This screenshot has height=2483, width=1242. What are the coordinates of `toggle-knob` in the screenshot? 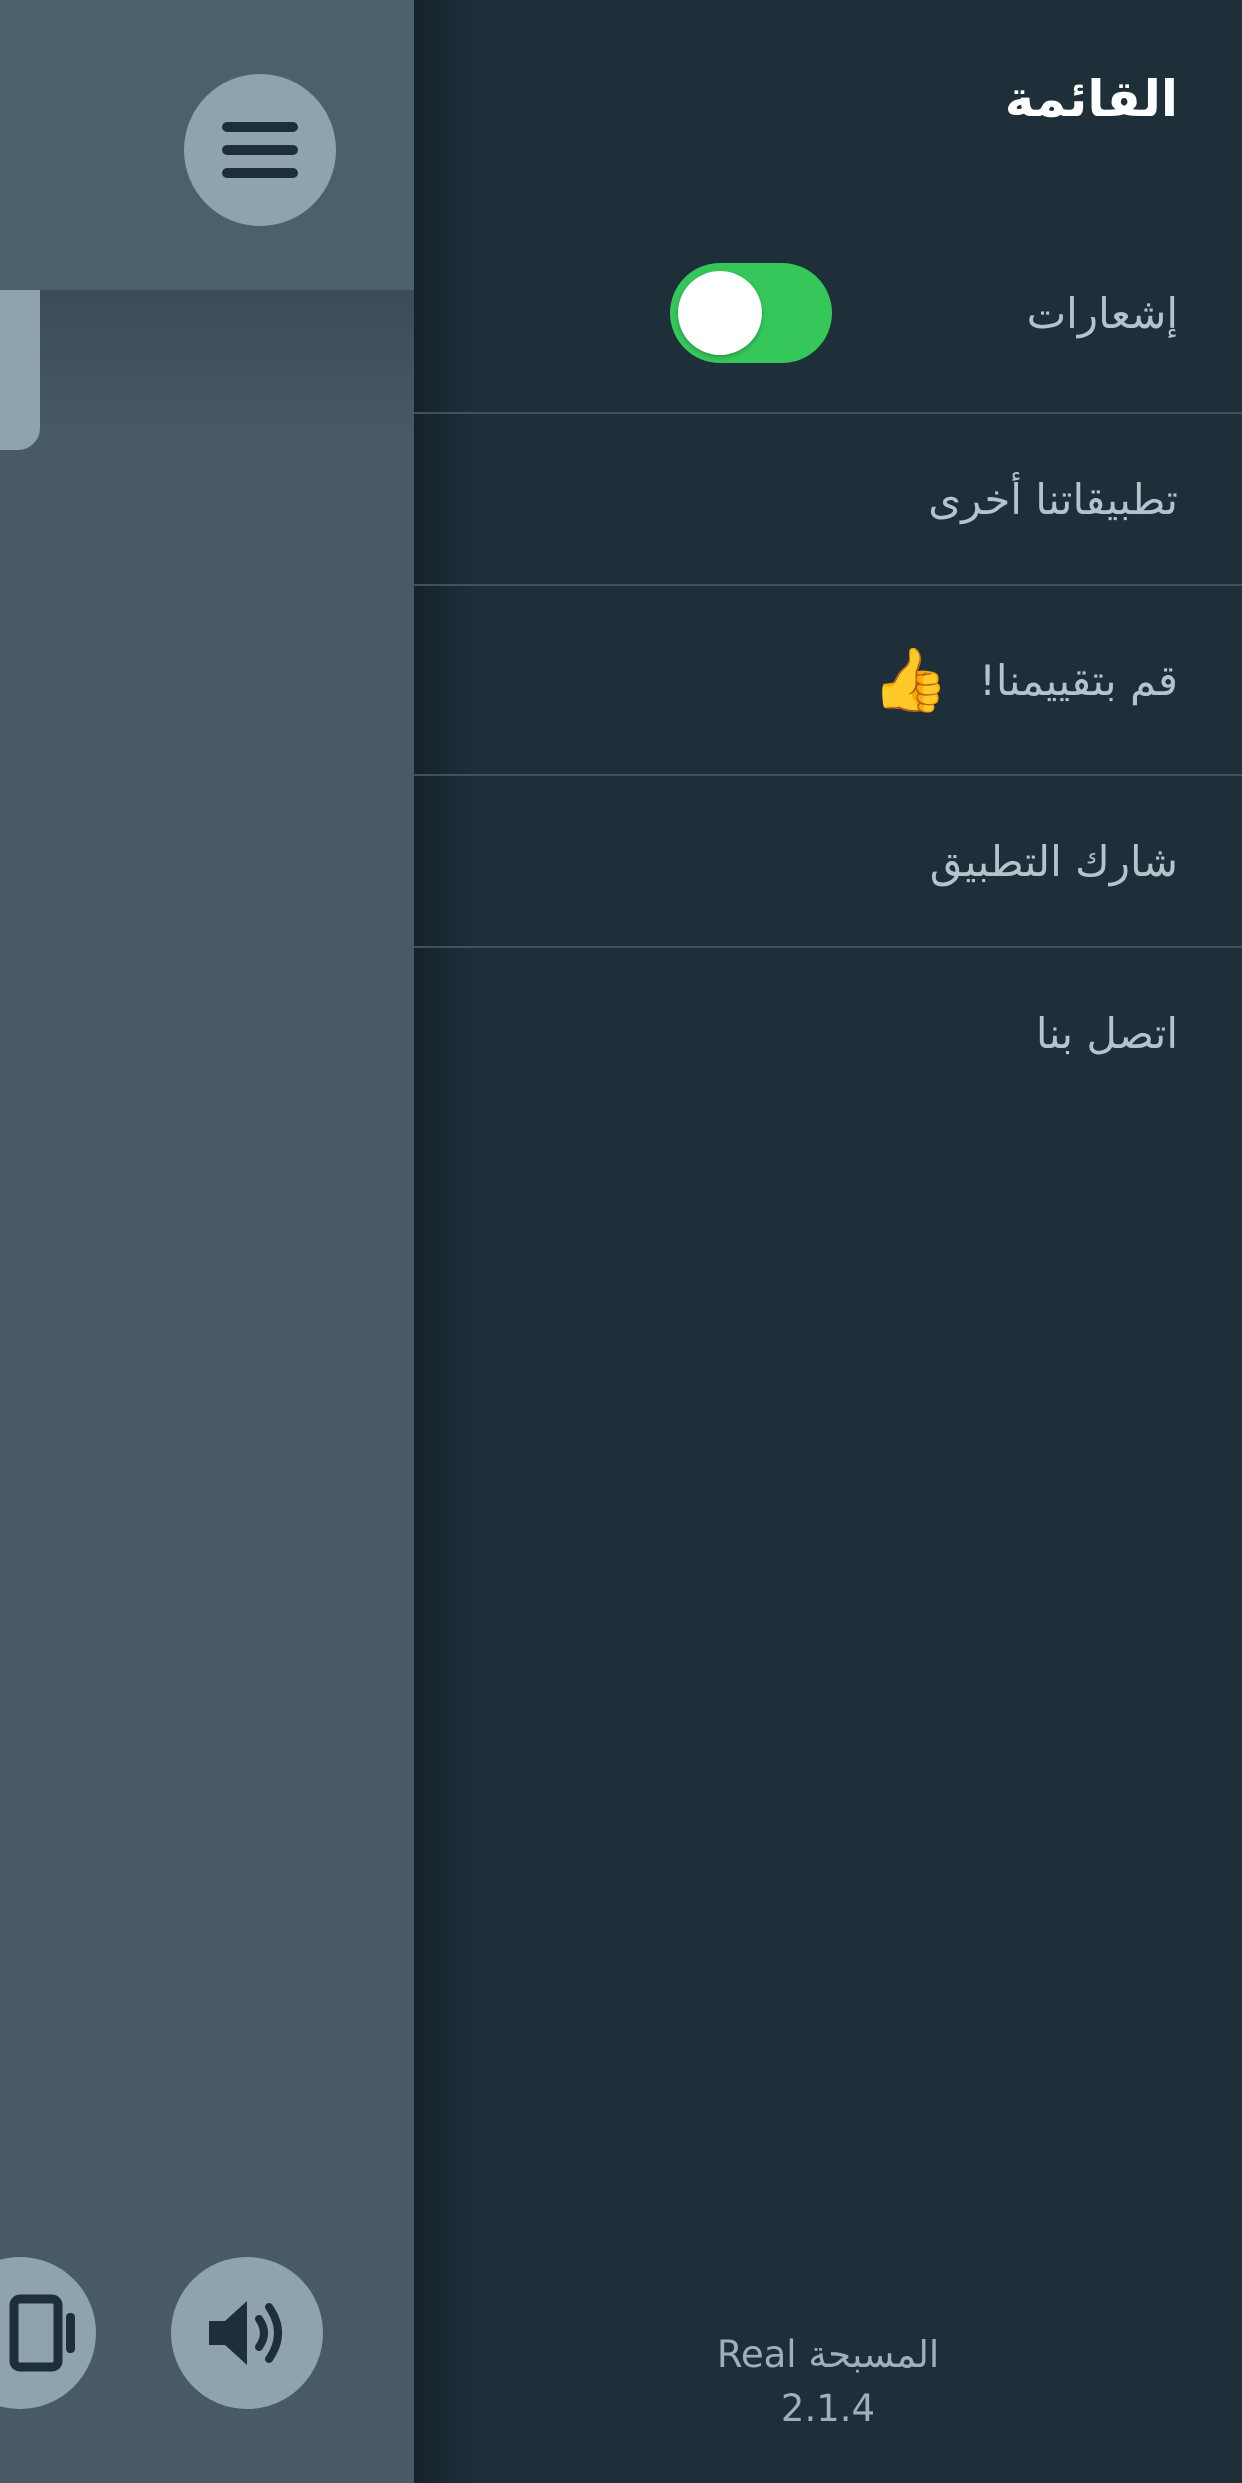 It's located at (720, 313).